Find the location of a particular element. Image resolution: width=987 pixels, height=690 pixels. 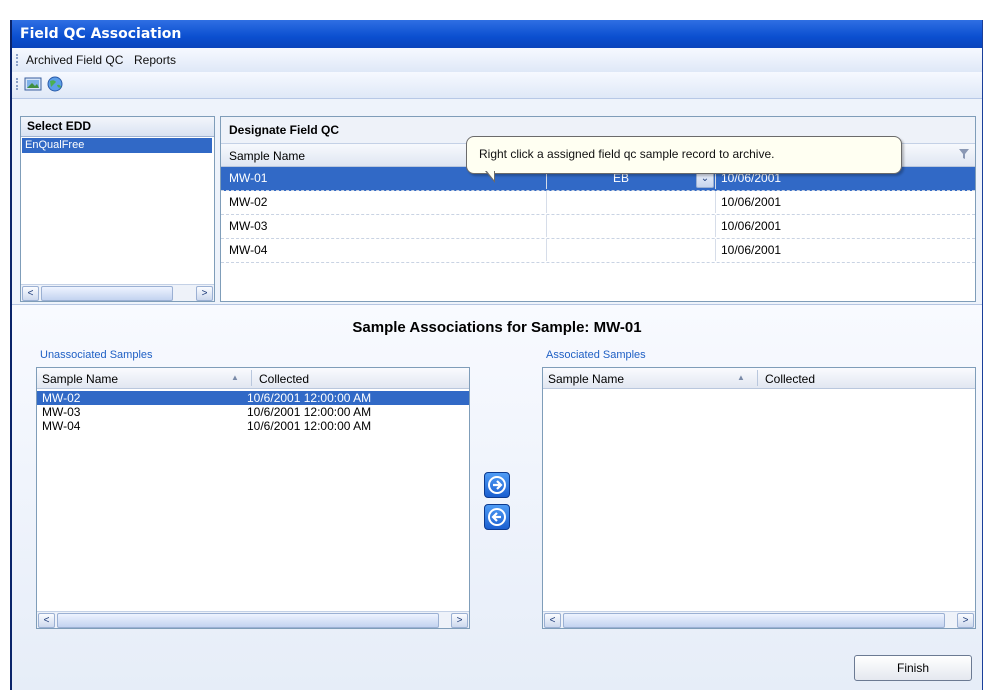

designate-row: MW-02 10/06/2001 is located at coordinates (598, 203).